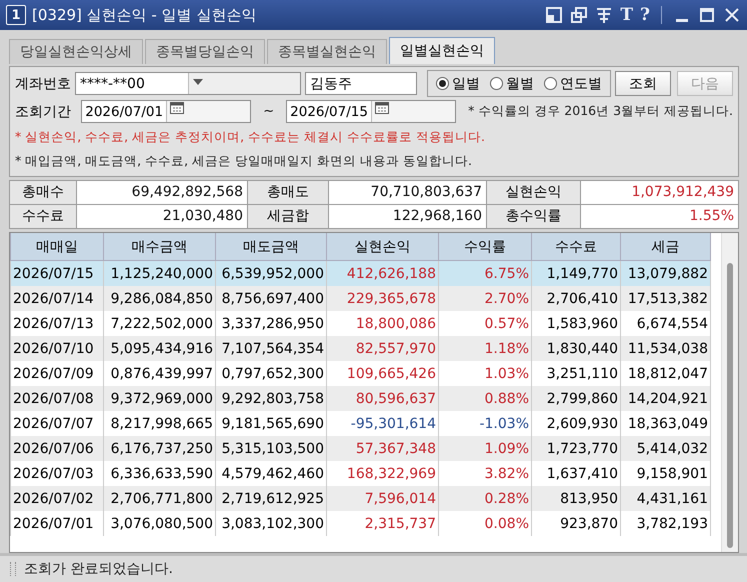  Describe the element at coordinates (458, 83) in the screenshot. I see `period-radio: 일별` at that location.